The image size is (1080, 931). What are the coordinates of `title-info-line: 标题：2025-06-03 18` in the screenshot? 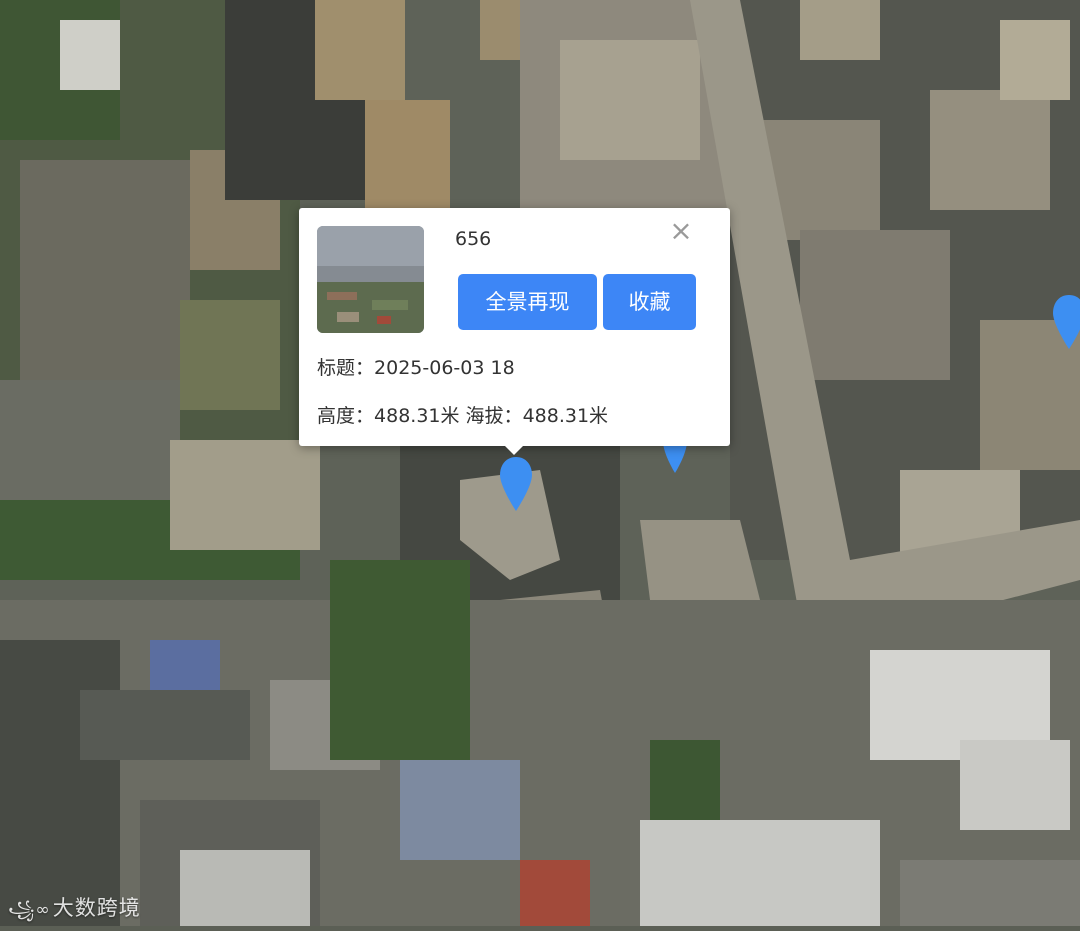 It's located at (416, 366).